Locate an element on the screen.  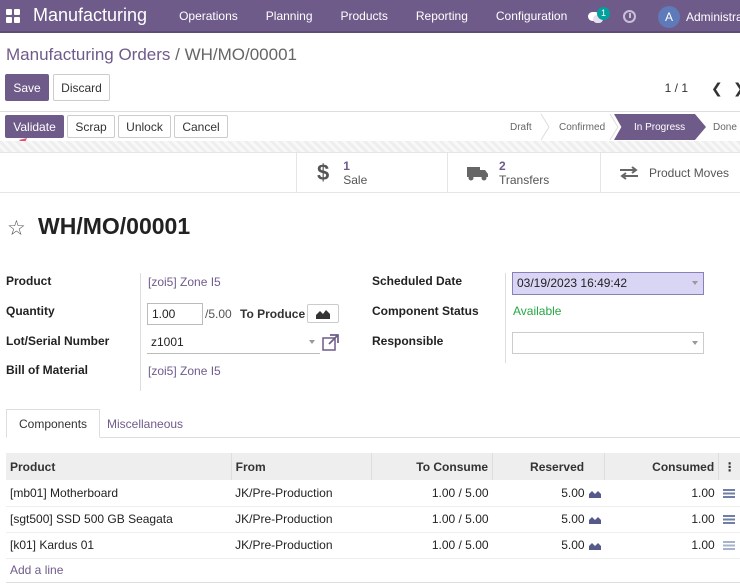
menu-reporting: Reporting is located at coordinates (442, 16).